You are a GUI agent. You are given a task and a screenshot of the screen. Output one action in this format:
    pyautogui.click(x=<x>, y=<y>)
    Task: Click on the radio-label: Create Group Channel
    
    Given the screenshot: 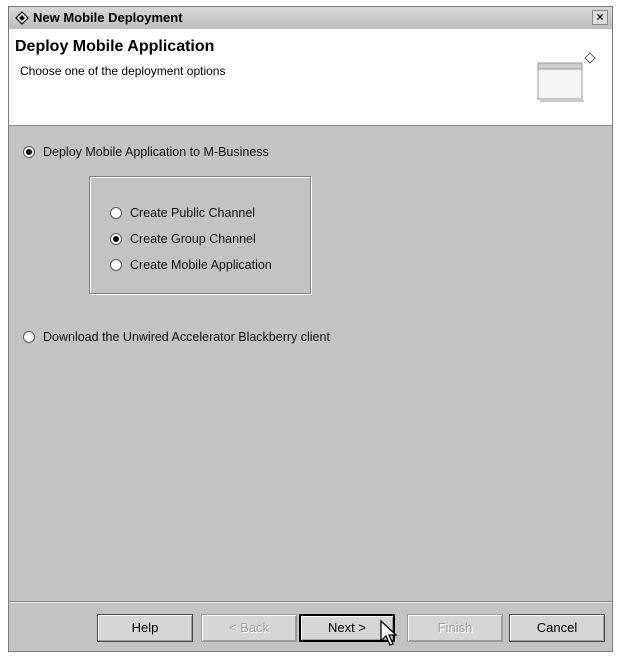 What is the action you would take?
    pyautogui.click(x=193, y=239)
    